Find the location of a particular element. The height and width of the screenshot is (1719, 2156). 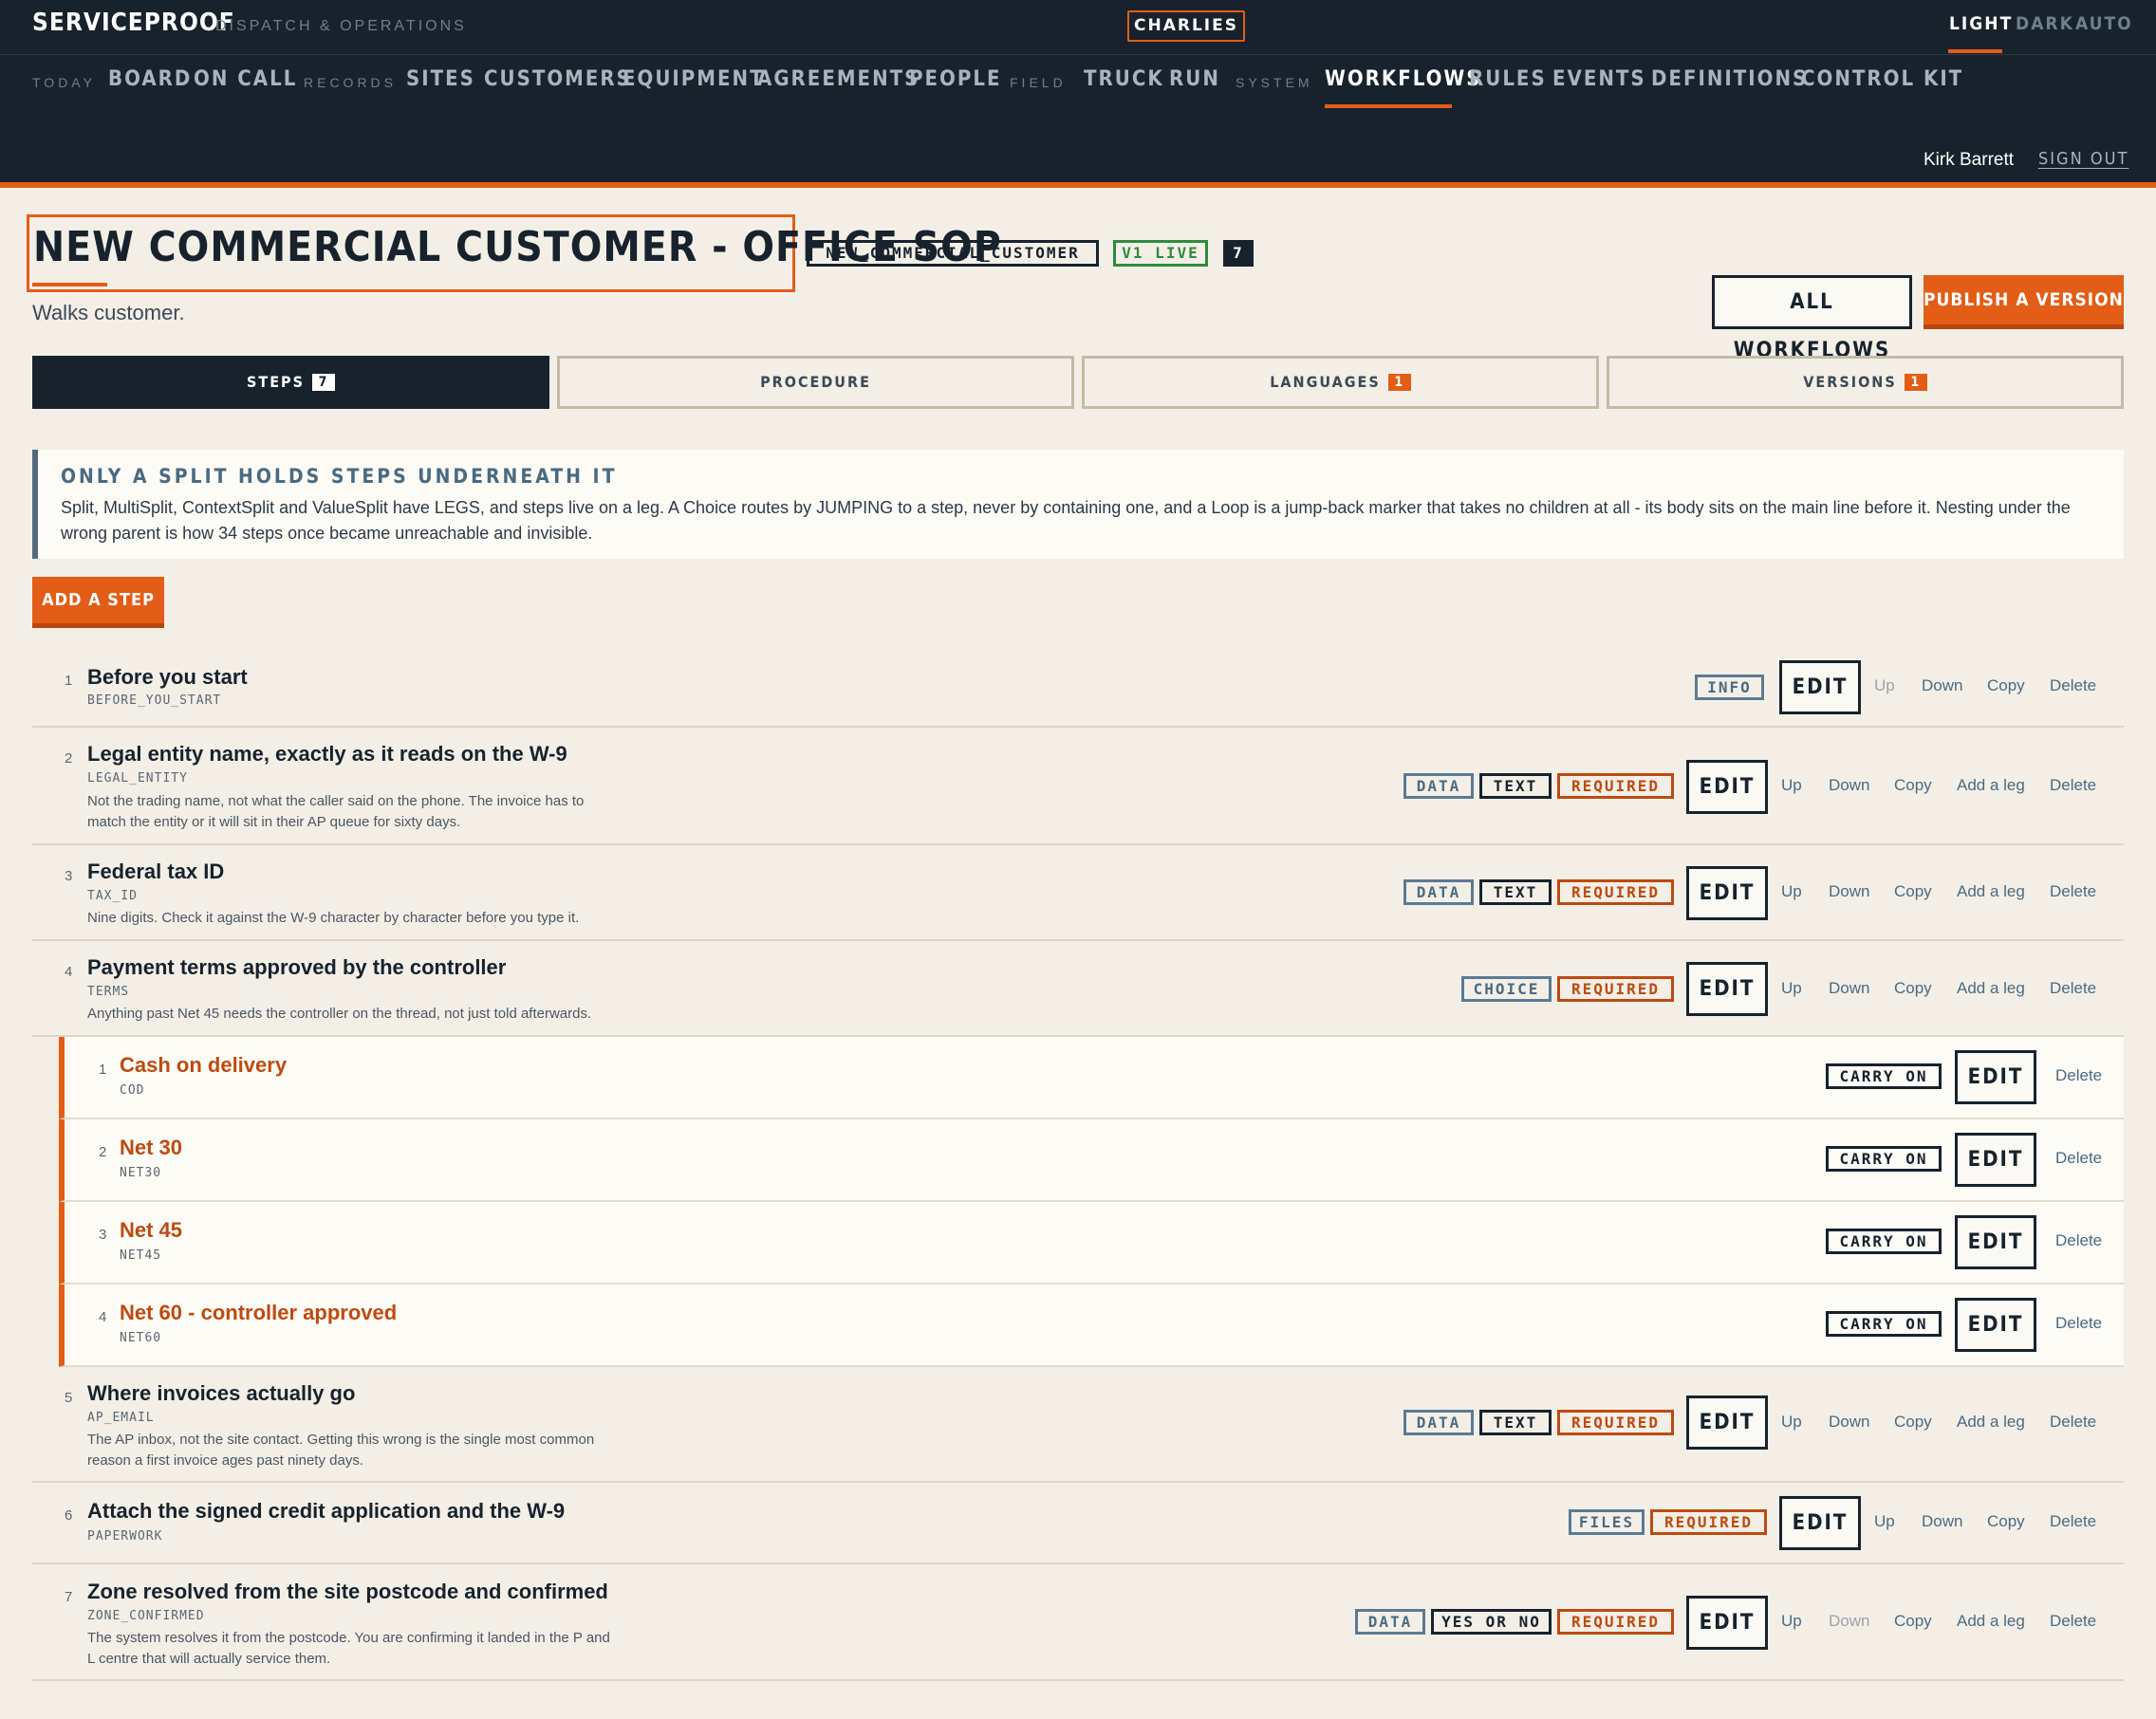

leg-title: Net 60 - controller approved is located at coordinates (259, 1312).